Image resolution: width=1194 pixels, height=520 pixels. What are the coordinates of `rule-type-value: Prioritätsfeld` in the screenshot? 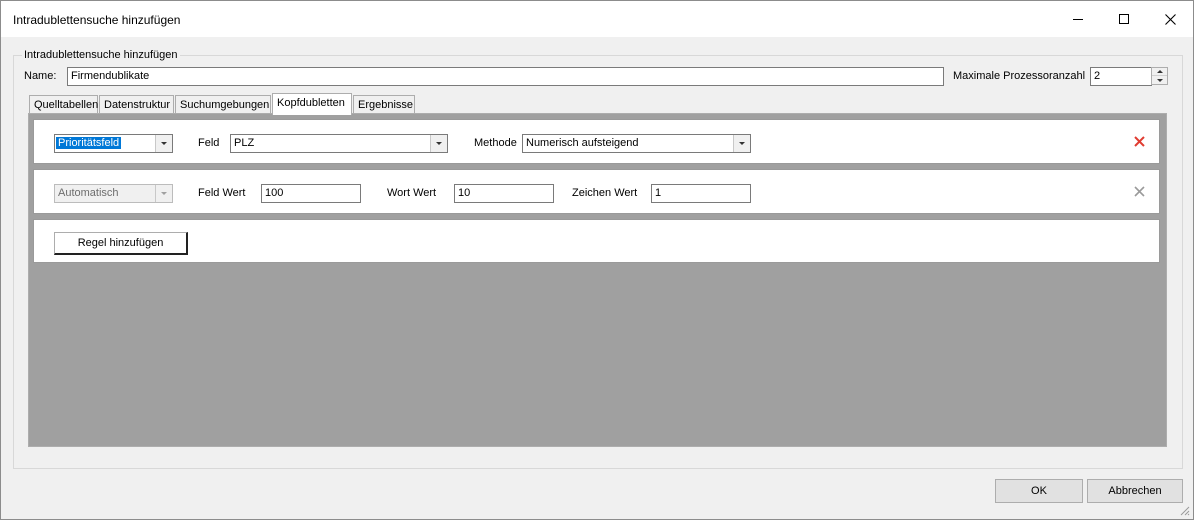 It's located at (89, 143).